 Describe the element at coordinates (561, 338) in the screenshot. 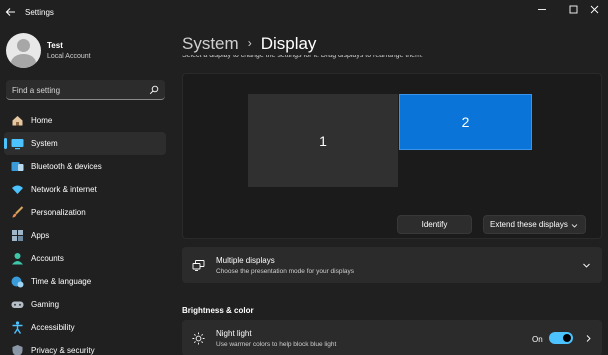

I see `night-light-toggle` at that location.